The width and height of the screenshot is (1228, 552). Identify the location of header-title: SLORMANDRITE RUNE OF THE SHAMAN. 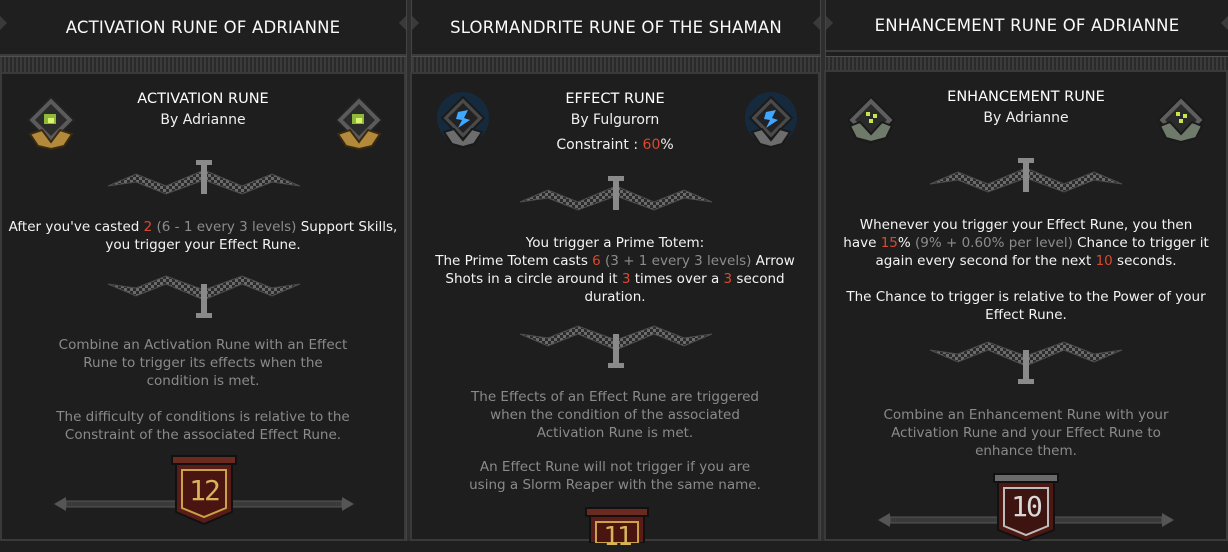
(616, 27).